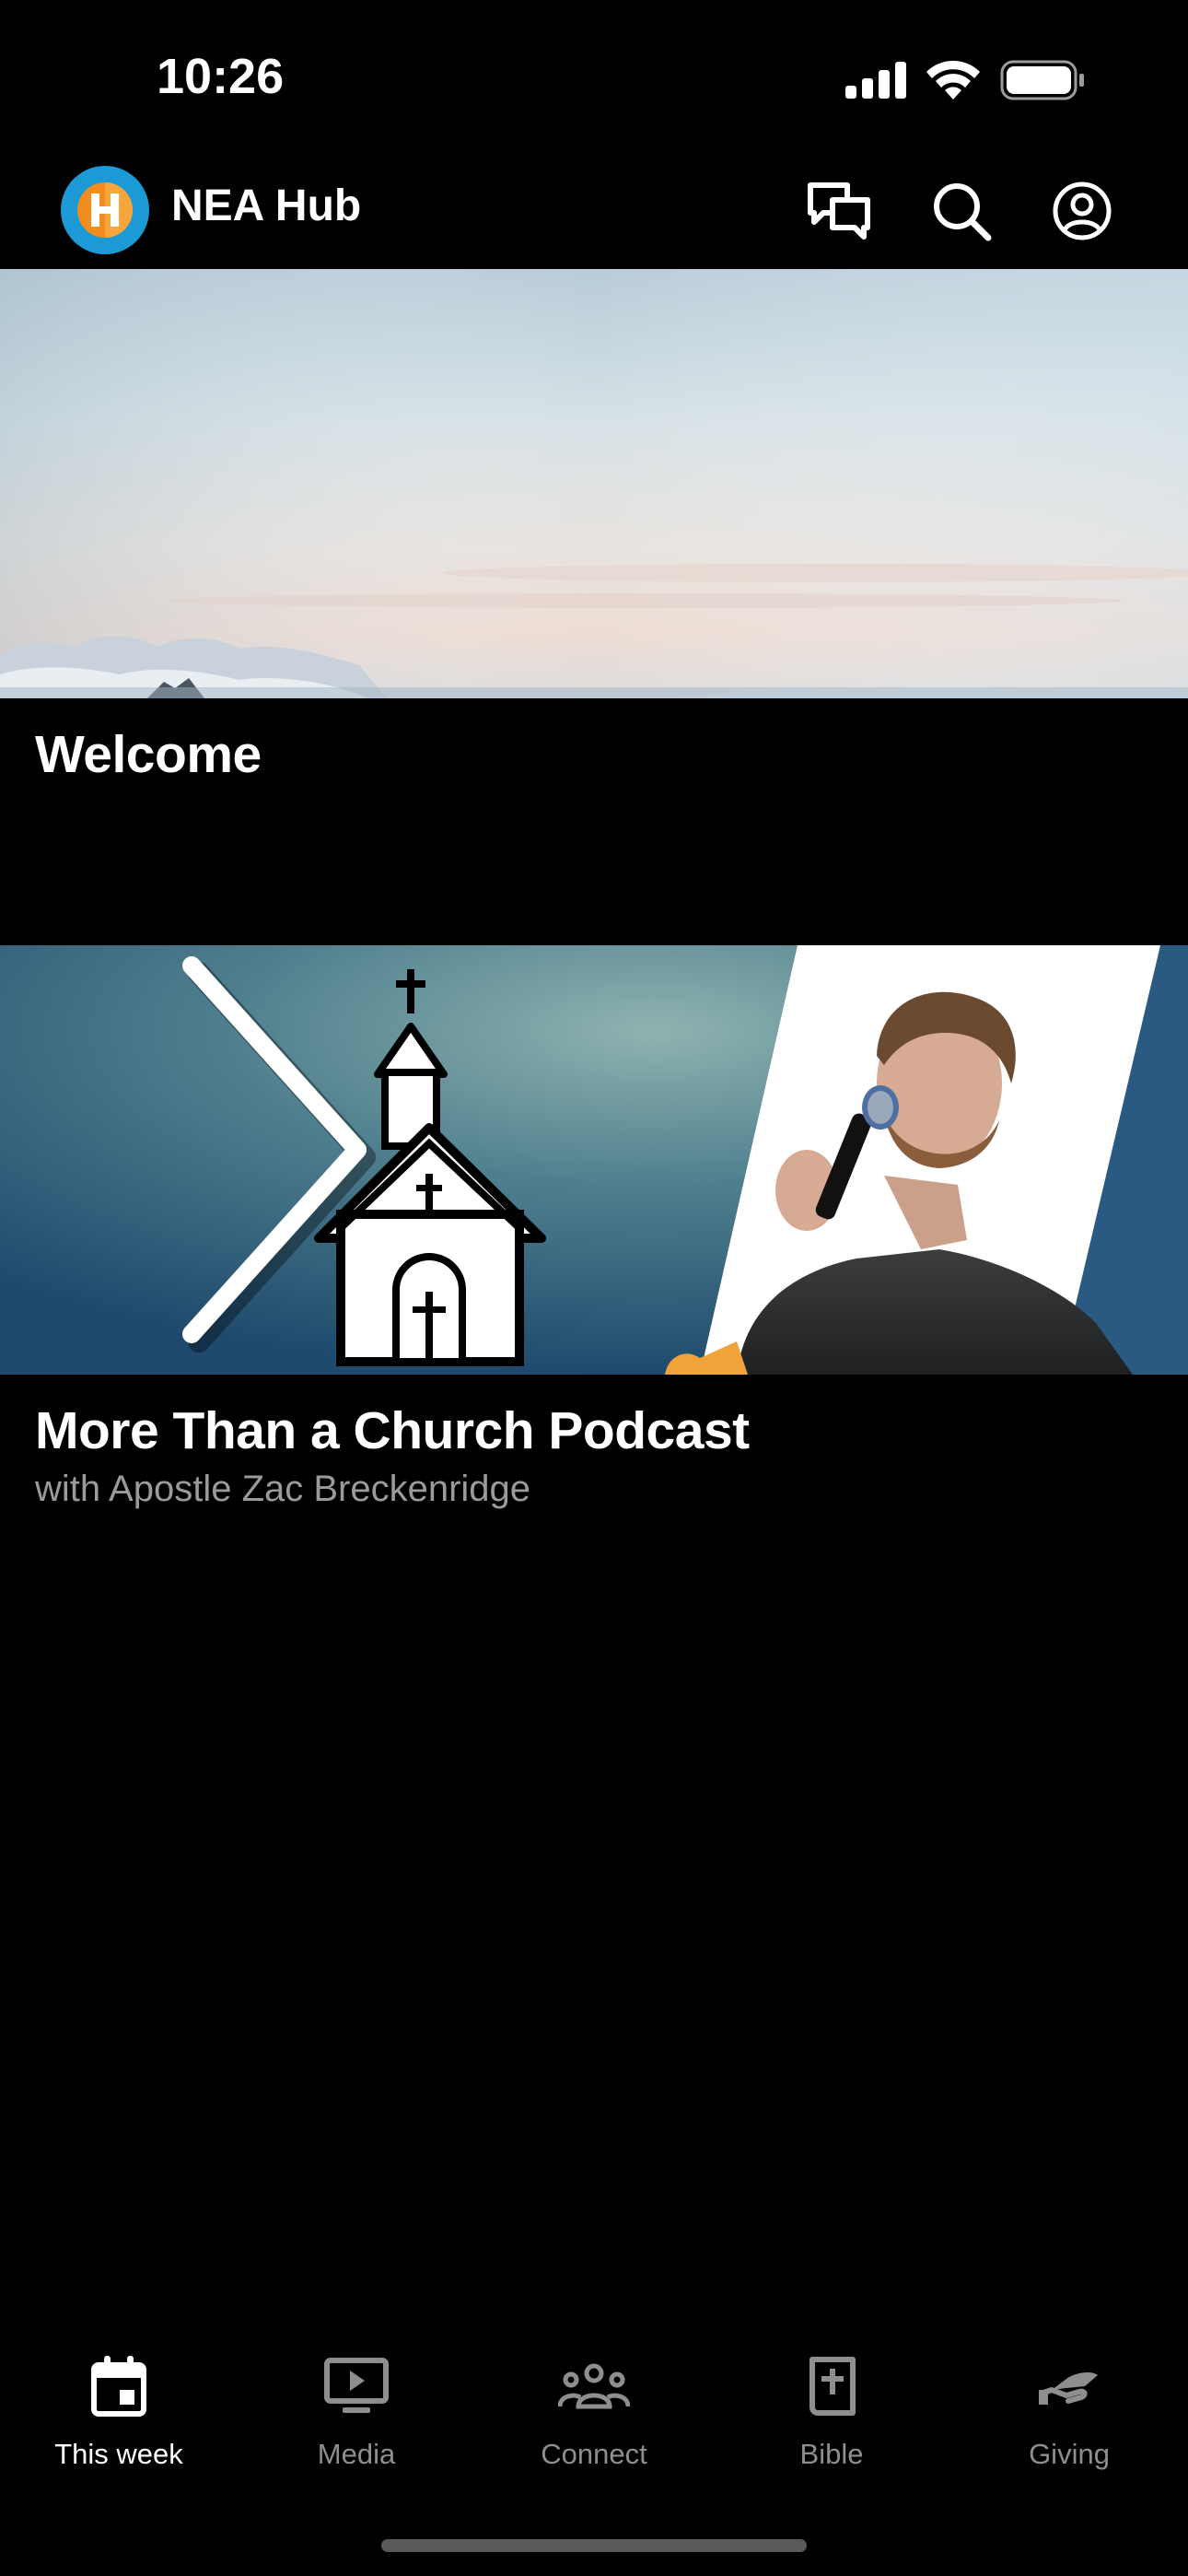 This screenshot has height=2576, width=1188. What do you see at coordinates (875, 80) in the screenshot?
I see `cellular-signal-icon` at bounding box center [875, 80].